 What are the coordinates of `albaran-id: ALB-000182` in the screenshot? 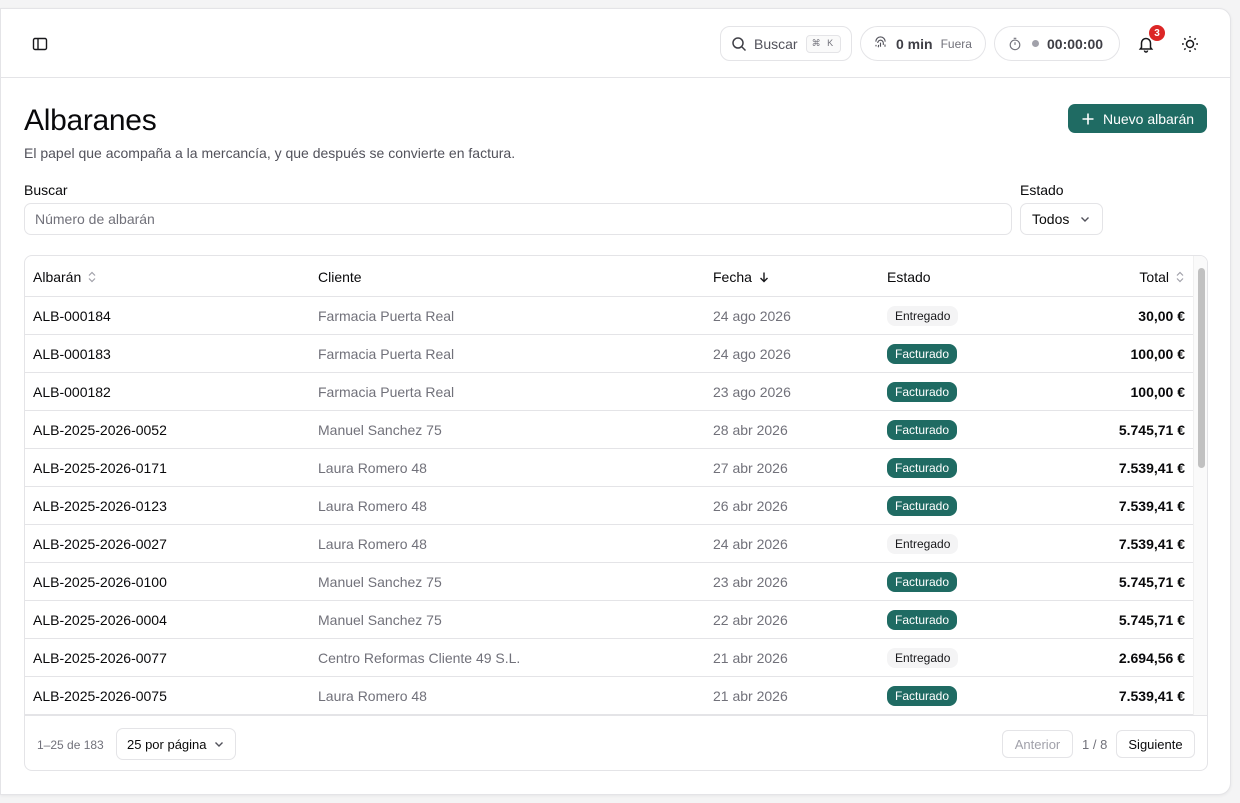 It's located at (72, 391).